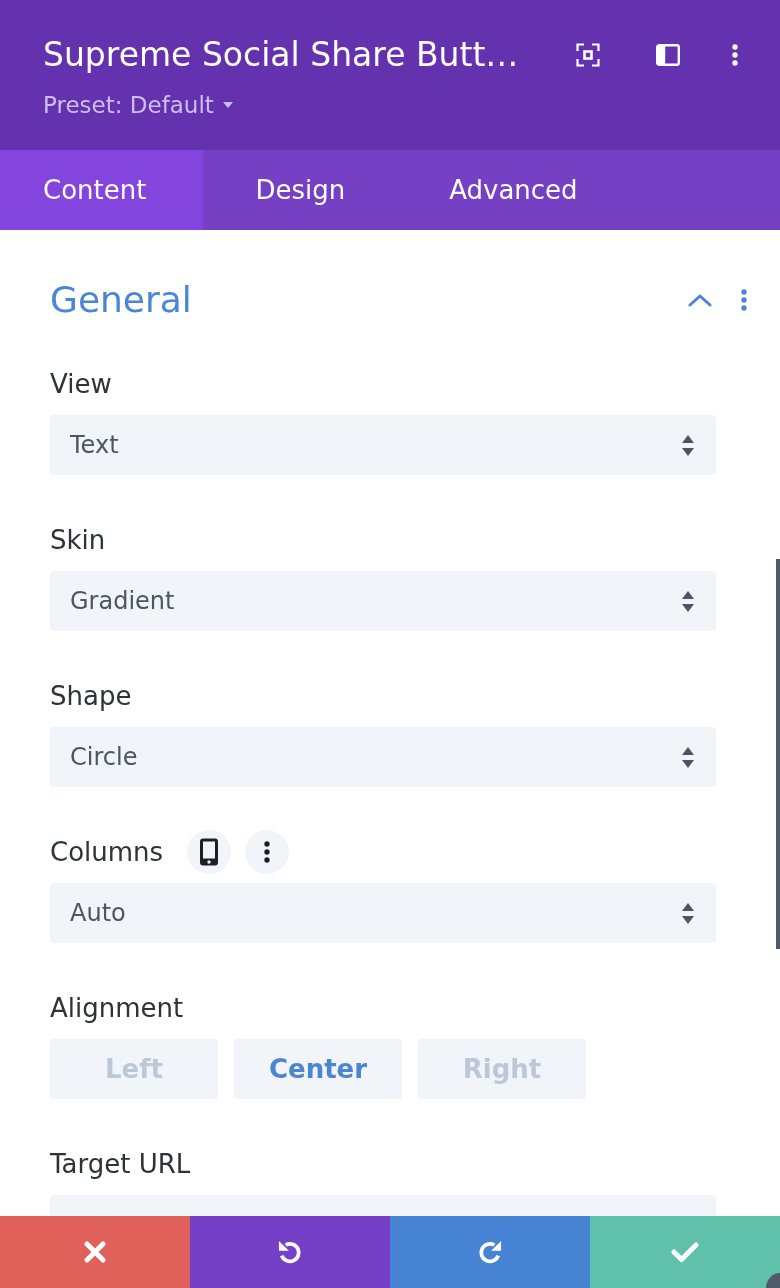  What do you see at coordinates (102, 190) in the screenshot?
I see `tab: Content` at bounding box center [102, 190].